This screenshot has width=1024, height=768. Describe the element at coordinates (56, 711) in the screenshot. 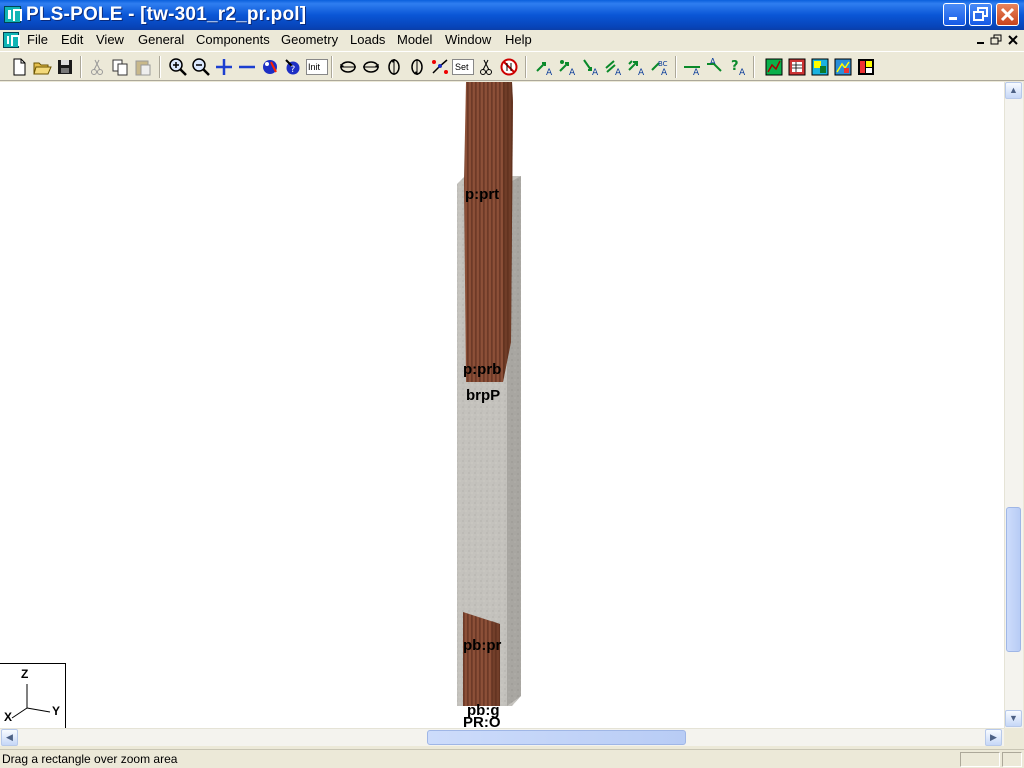

I see `axis-y-label: Y` at that location.